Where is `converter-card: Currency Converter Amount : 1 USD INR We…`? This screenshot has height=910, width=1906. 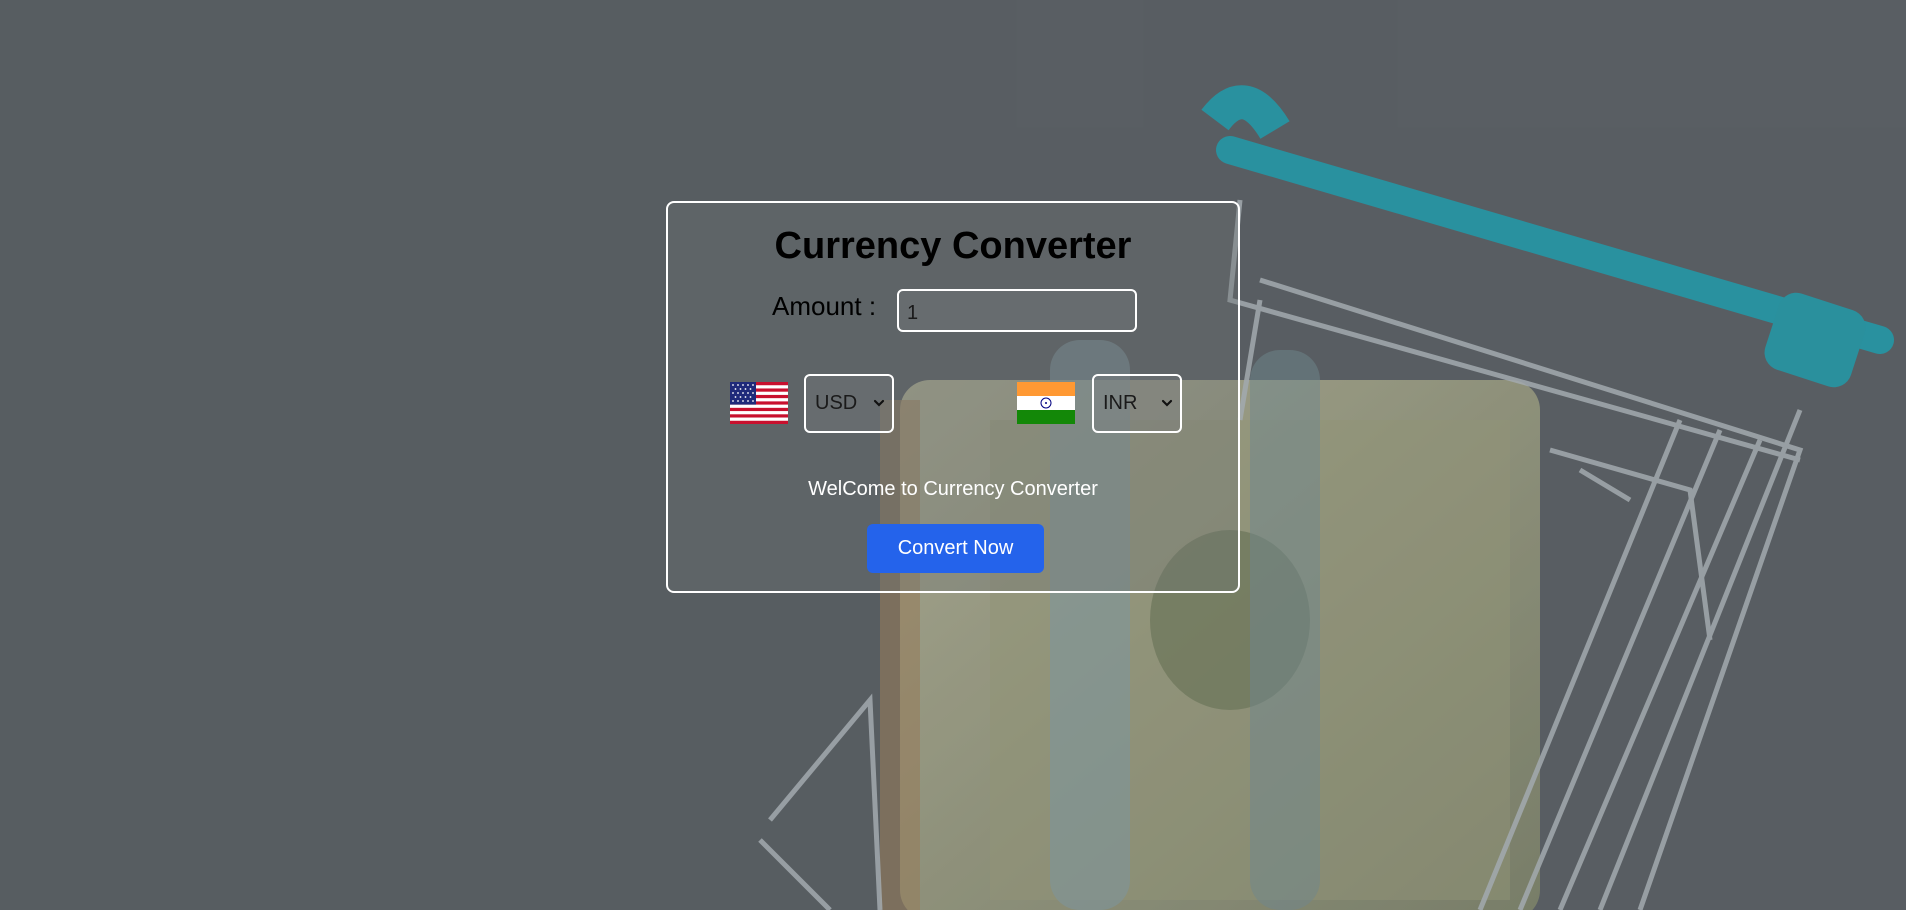 converter-card: Currency Converter Amount : 1 USD INR We… is located at coordinates (953, 397).